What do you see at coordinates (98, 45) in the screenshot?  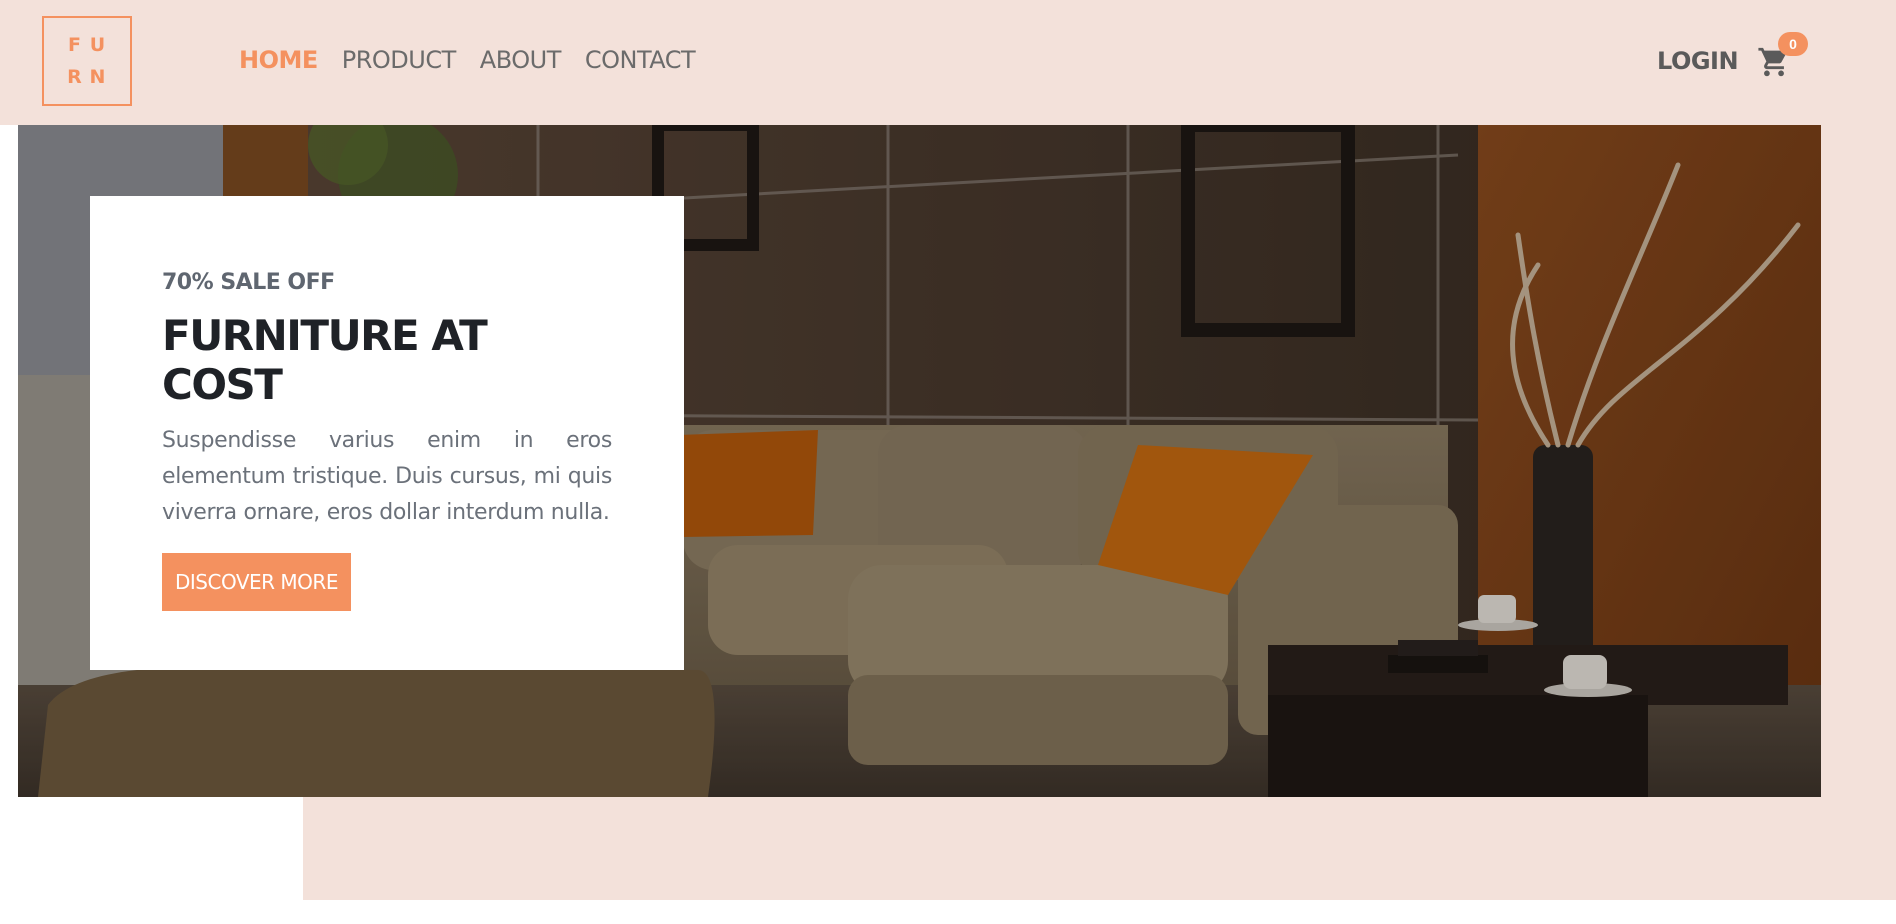 I see `logo-letter: U` at bounding box center [98, 45].